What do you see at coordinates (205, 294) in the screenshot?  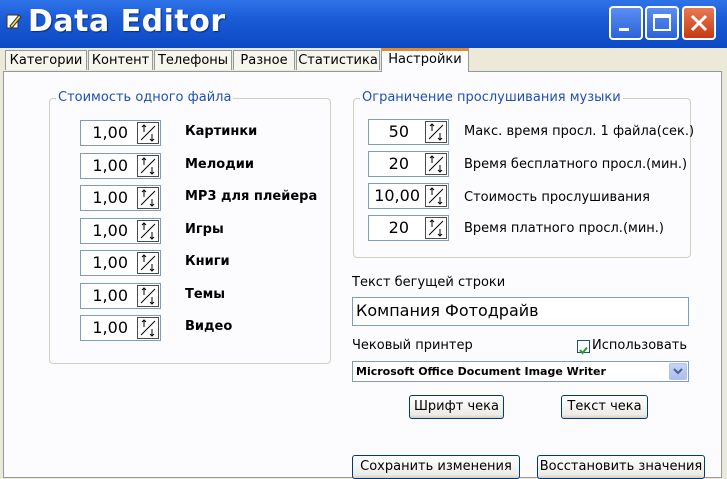 I see `label-themes: Темы` at bounding box center [205, 294].